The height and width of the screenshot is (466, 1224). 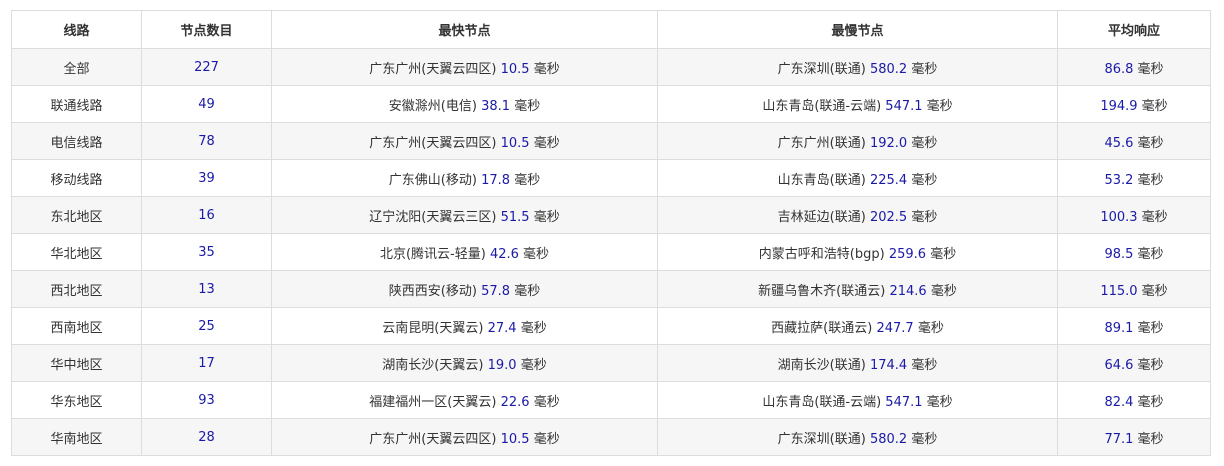 I want to click on fastest-node-cell: 云南昆明(天翼云) 27.4 毫秒, so click(x=464, y=326).